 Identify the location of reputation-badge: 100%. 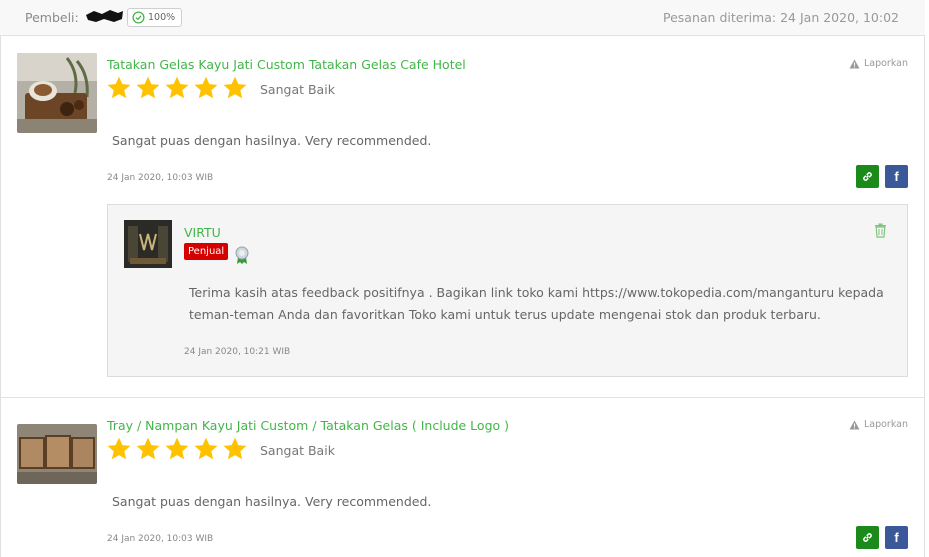
(155, 17).